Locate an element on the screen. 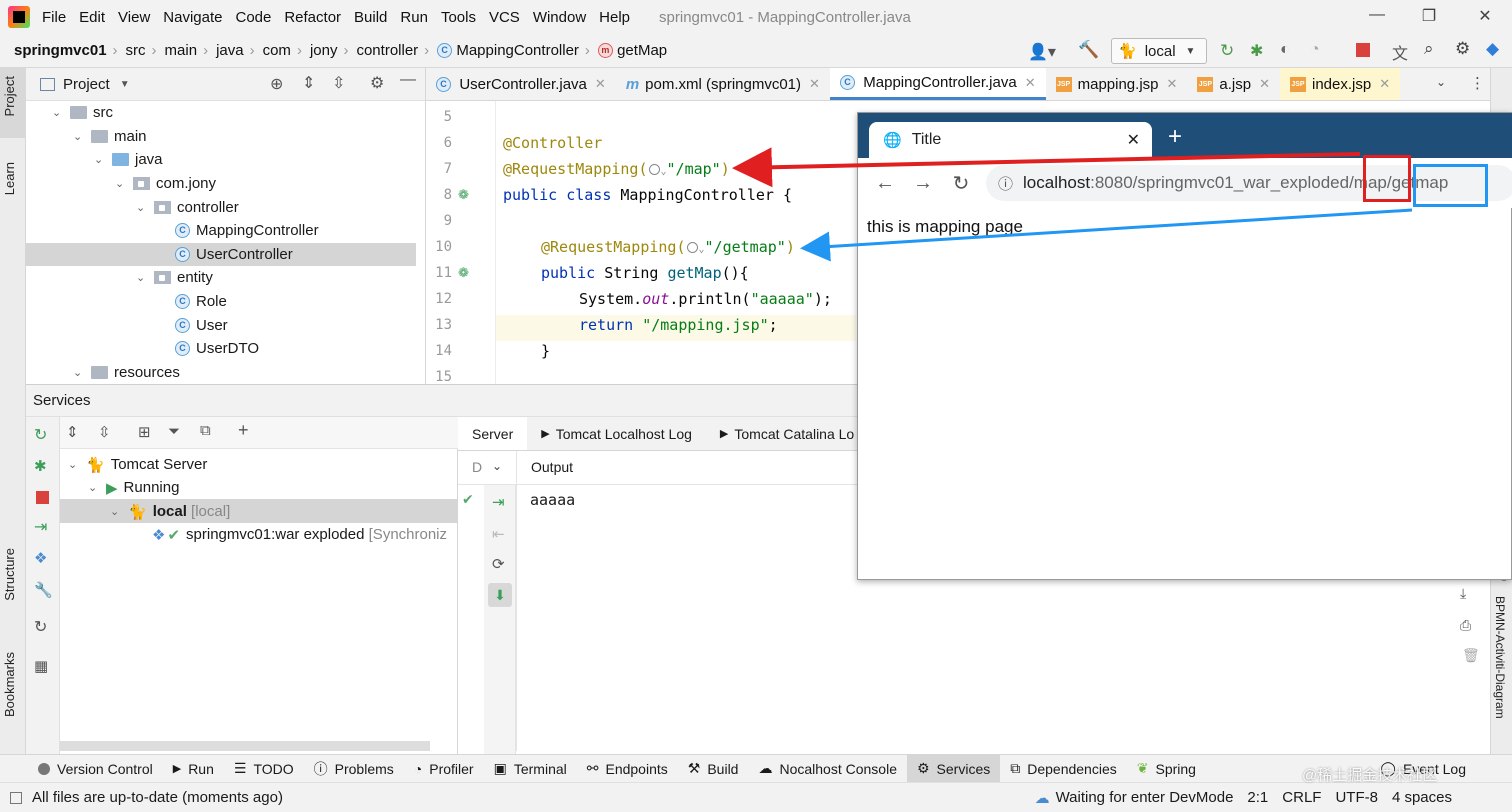 The image size is (1512, 812). tab-label: Profiler is located at coordinates (451, 768).